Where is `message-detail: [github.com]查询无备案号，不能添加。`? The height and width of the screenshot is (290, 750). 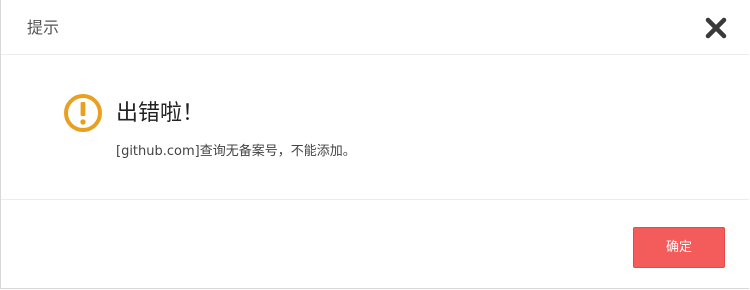
message-detail: [github.com]查询无备案号，不能添加。 is located at coordinates (236, 151).